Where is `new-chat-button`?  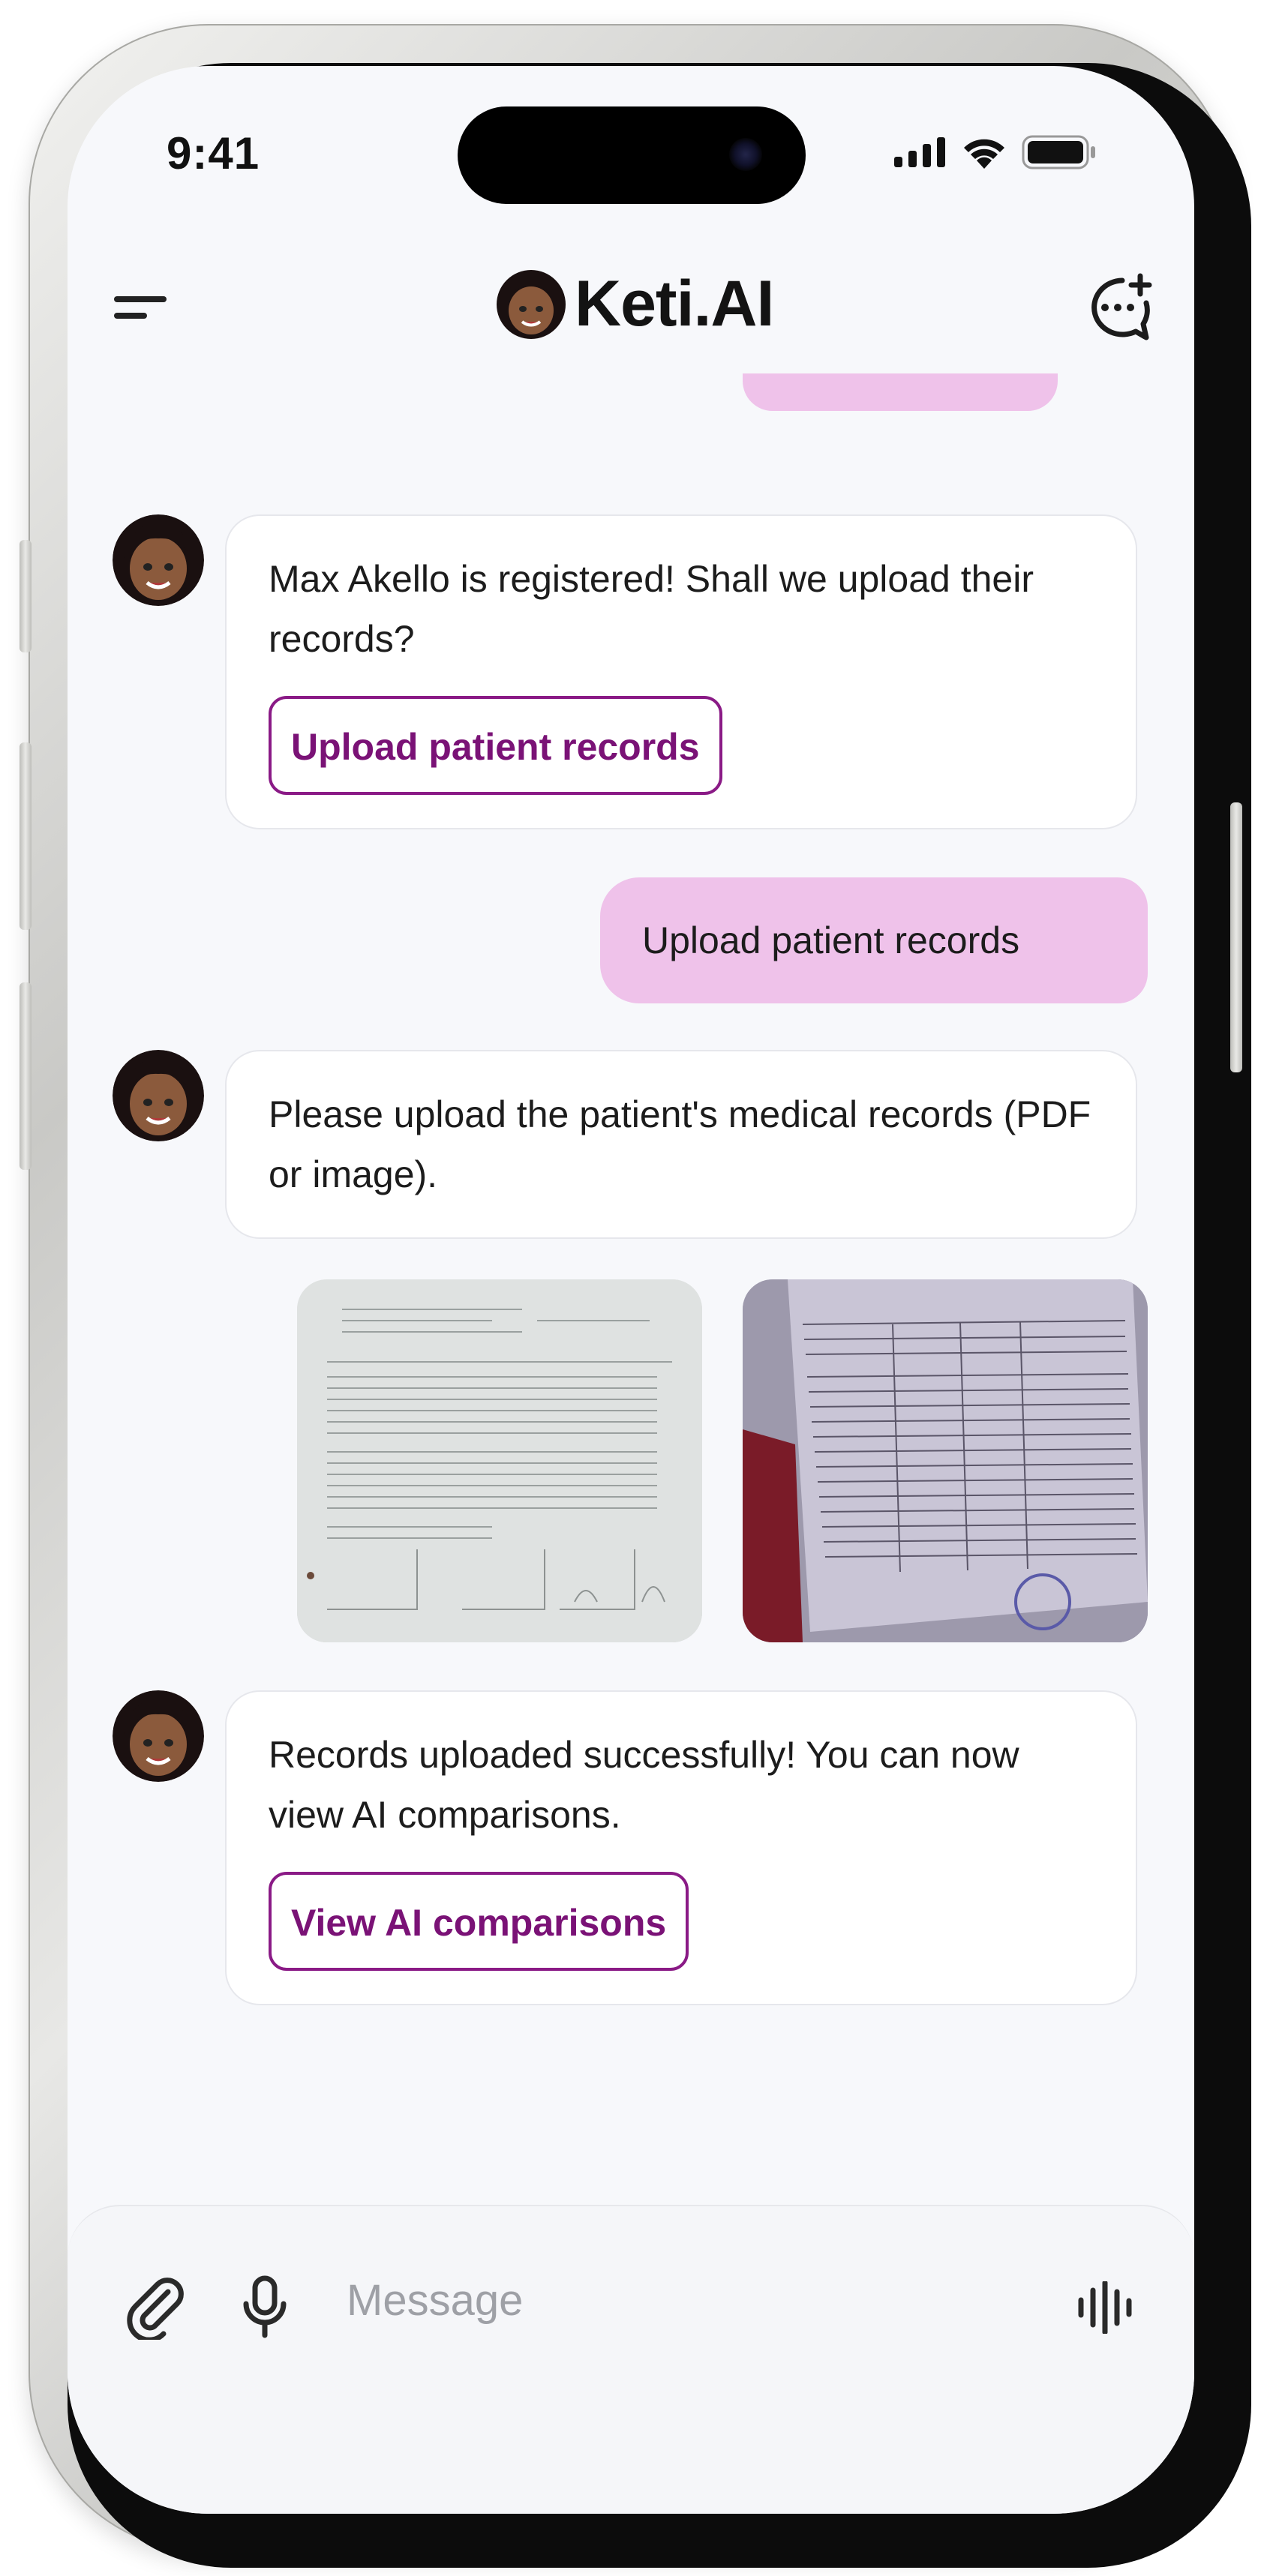 new-chat-button is located at coordinates (1117, 308).